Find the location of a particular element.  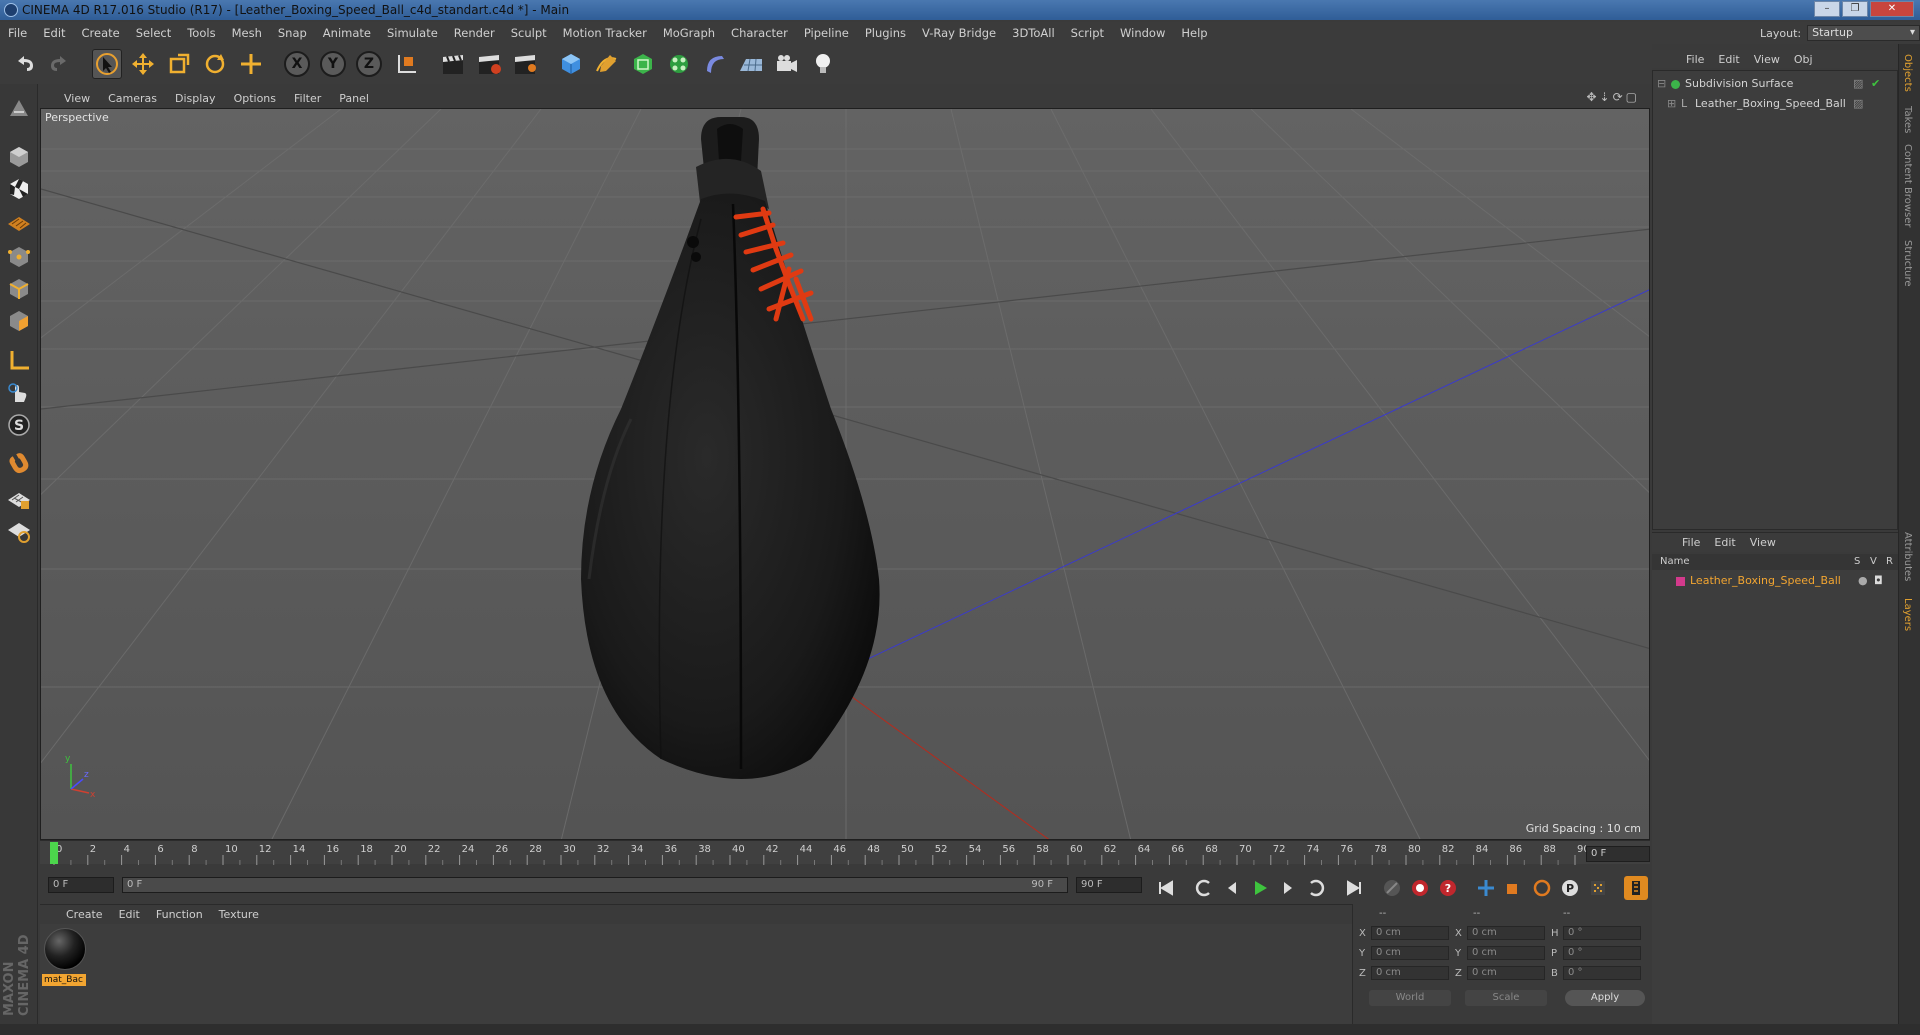

menu-mesh: Mesh is located at coordinates (247, 33).